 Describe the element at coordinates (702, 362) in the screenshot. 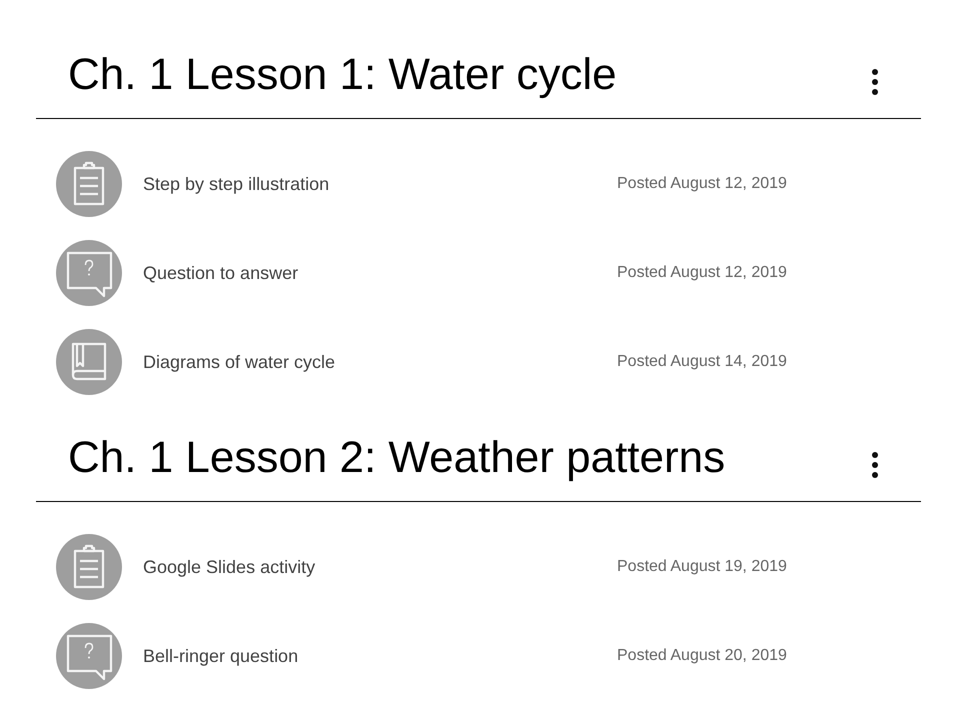

I see `posted-date: Posted August 14, 2019` at that location.